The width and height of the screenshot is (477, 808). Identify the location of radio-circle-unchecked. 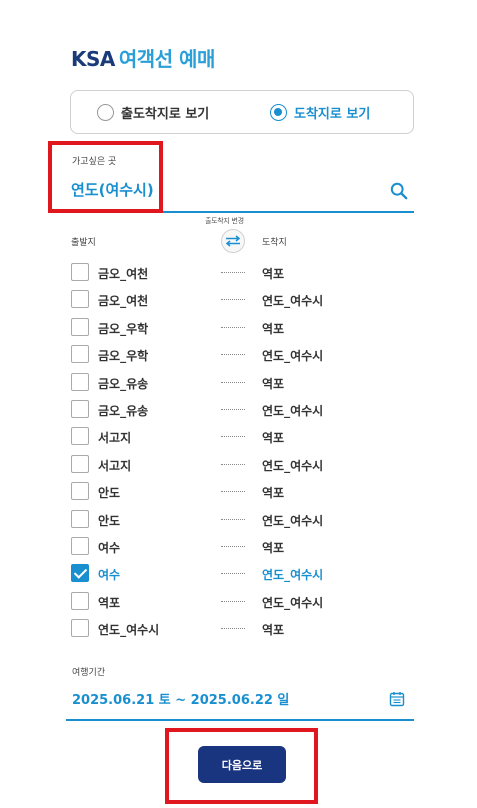
(105, 112).